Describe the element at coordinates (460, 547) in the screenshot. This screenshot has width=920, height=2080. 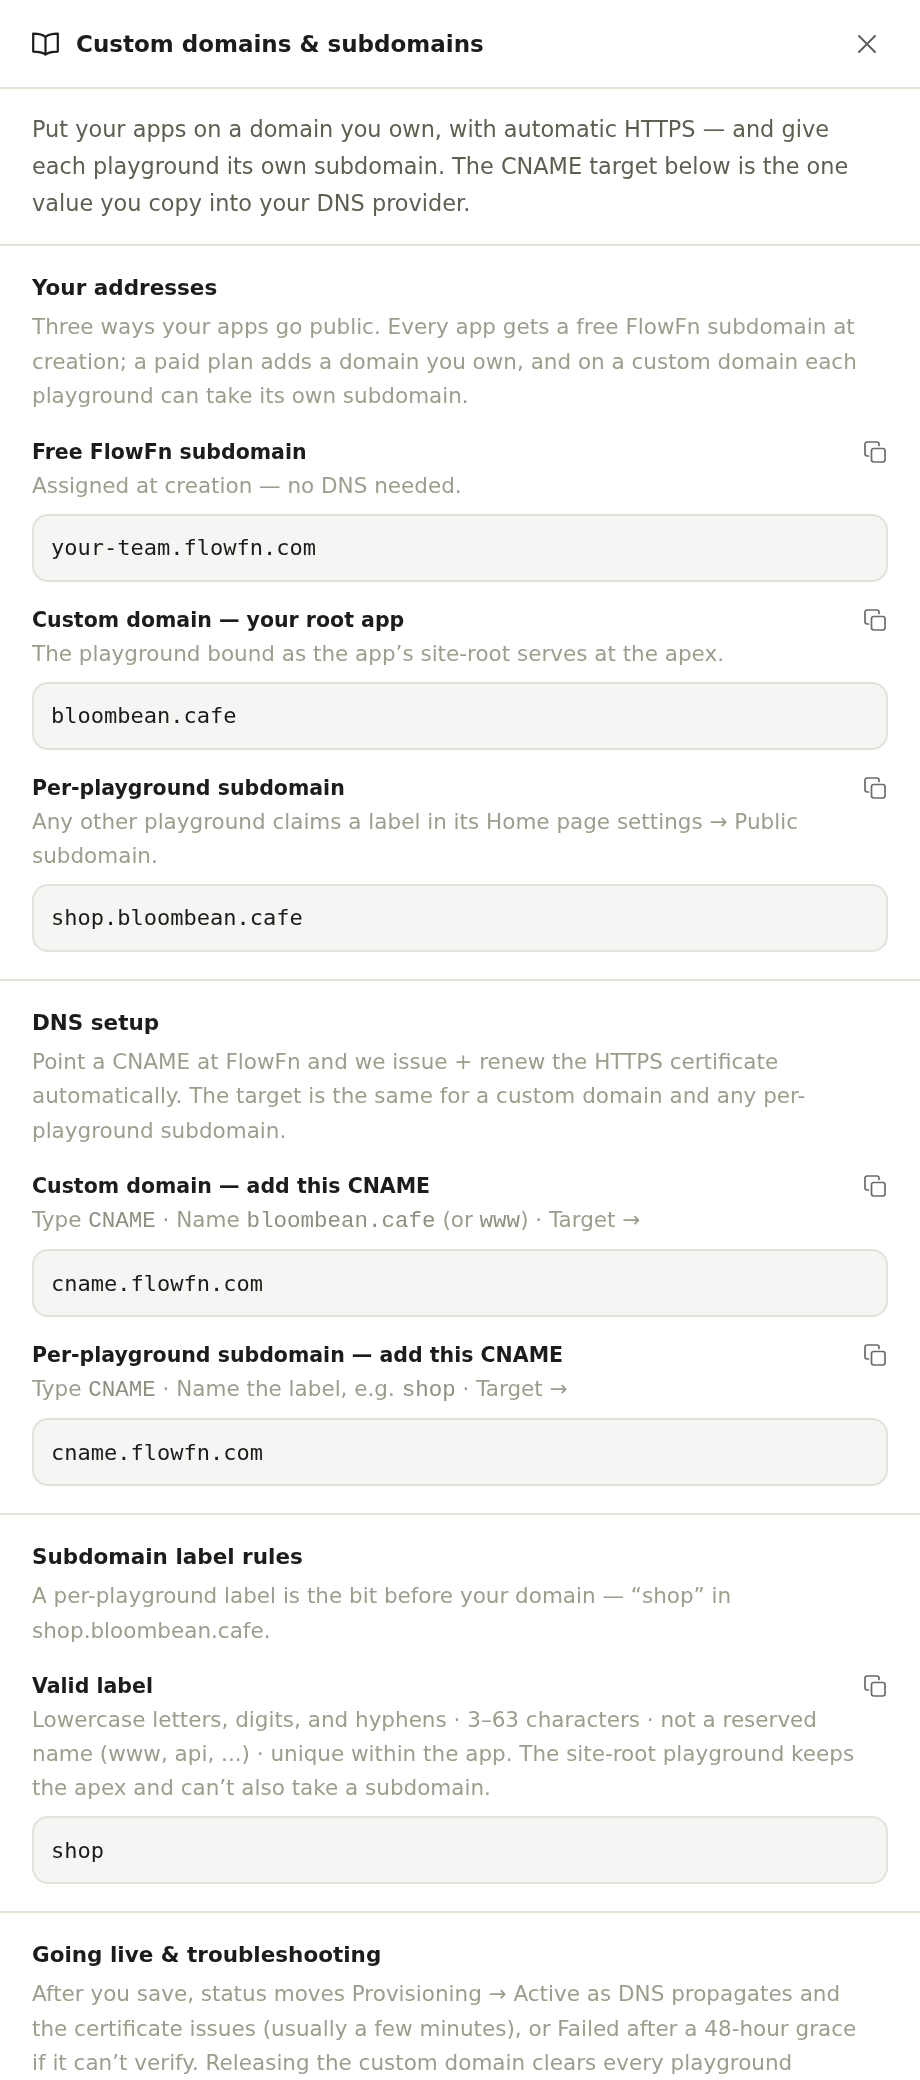
I see `value-field: your-team.flowfn.com` at that location.